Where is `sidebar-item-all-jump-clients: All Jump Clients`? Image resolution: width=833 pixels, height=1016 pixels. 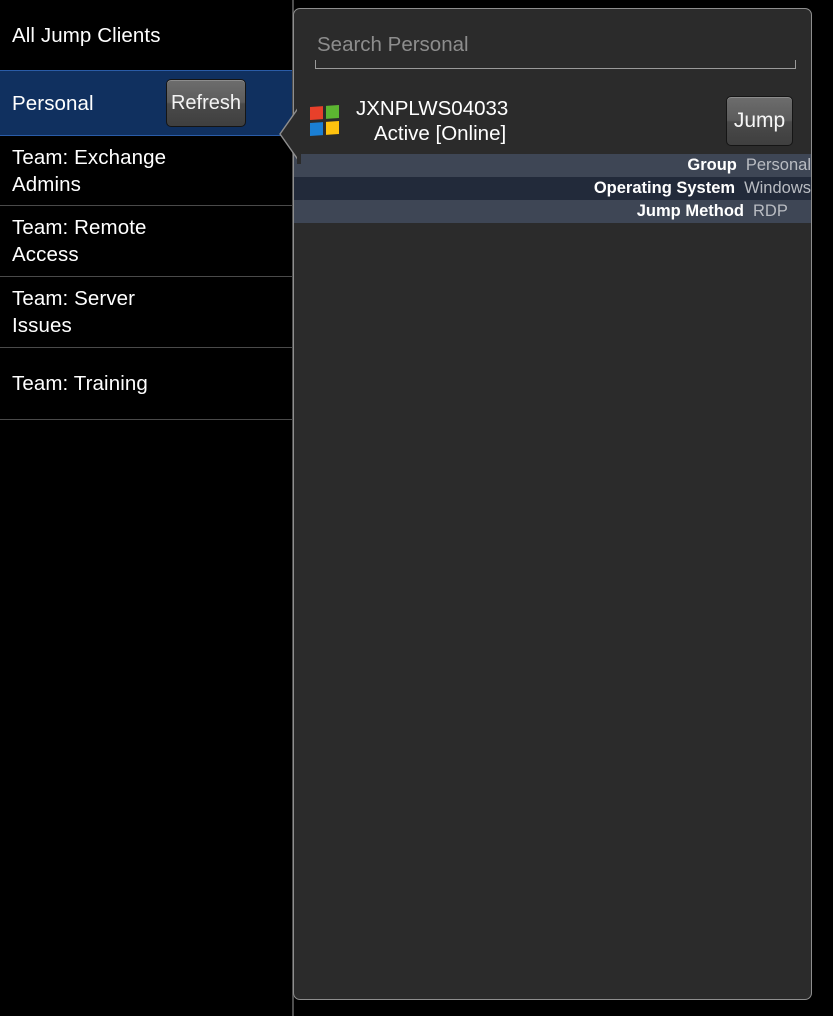
sidebar-item-all-jump-clients: All Jump Clients is located at coordinates (147, 35).